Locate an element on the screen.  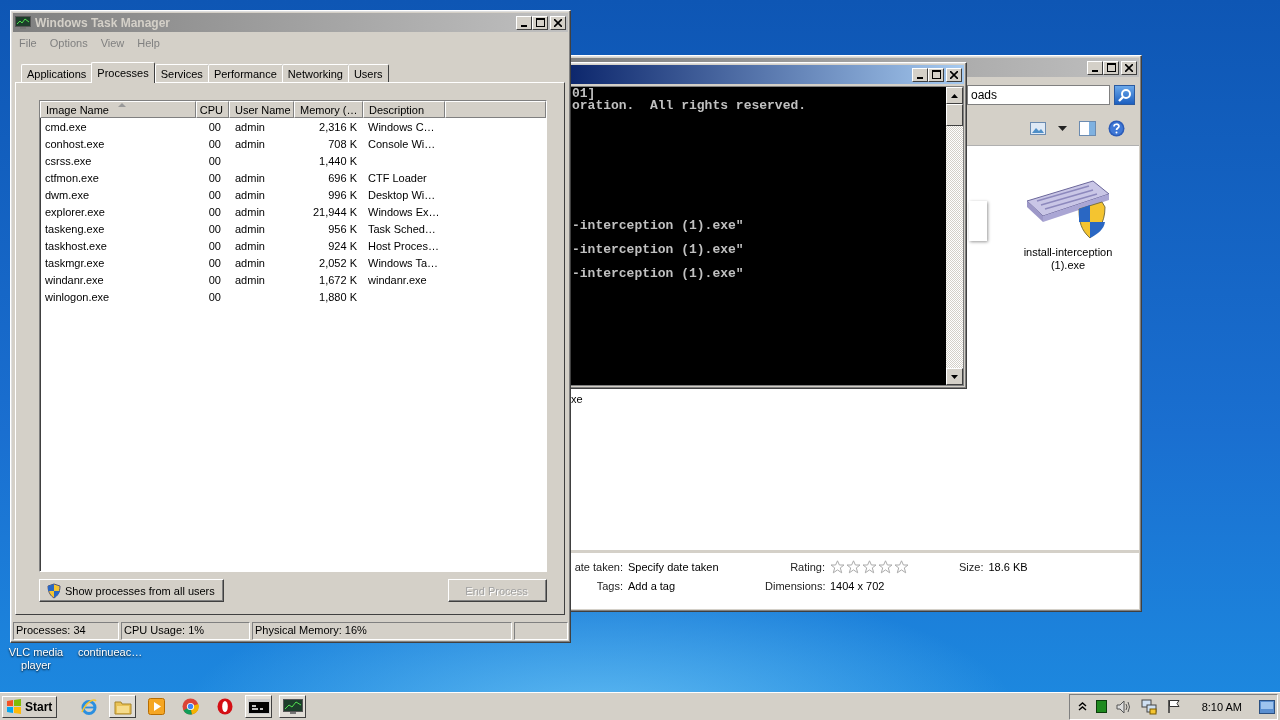
console-line: oration. All rights reserved. is located at coordinates (689, 106).